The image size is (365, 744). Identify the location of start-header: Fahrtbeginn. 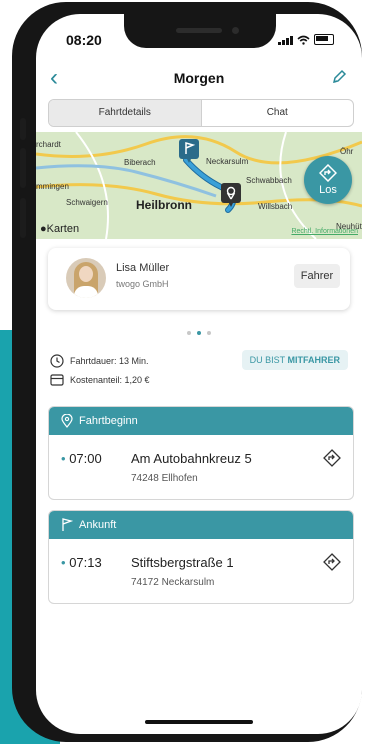
(201, 421).